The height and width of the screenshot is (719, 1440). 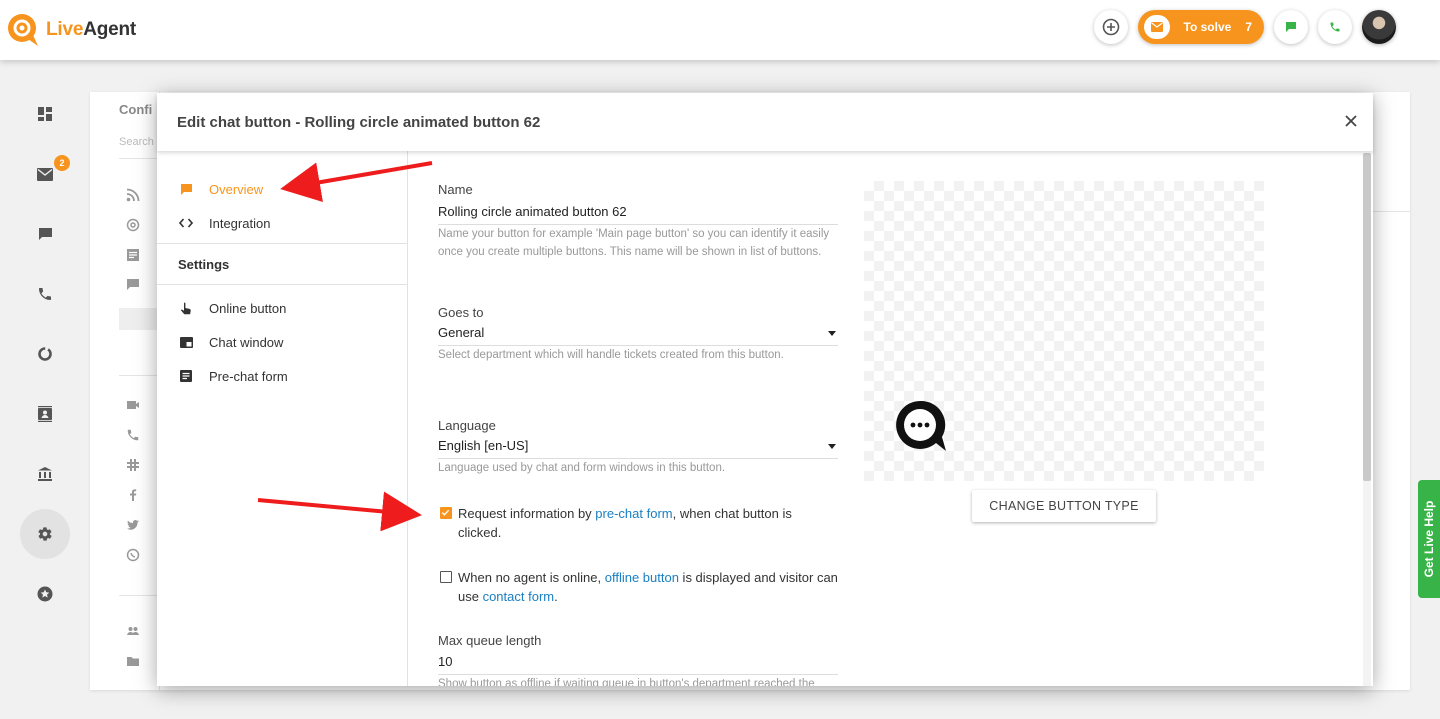 I want to click on viber-icon, so click(x=133, y=555).